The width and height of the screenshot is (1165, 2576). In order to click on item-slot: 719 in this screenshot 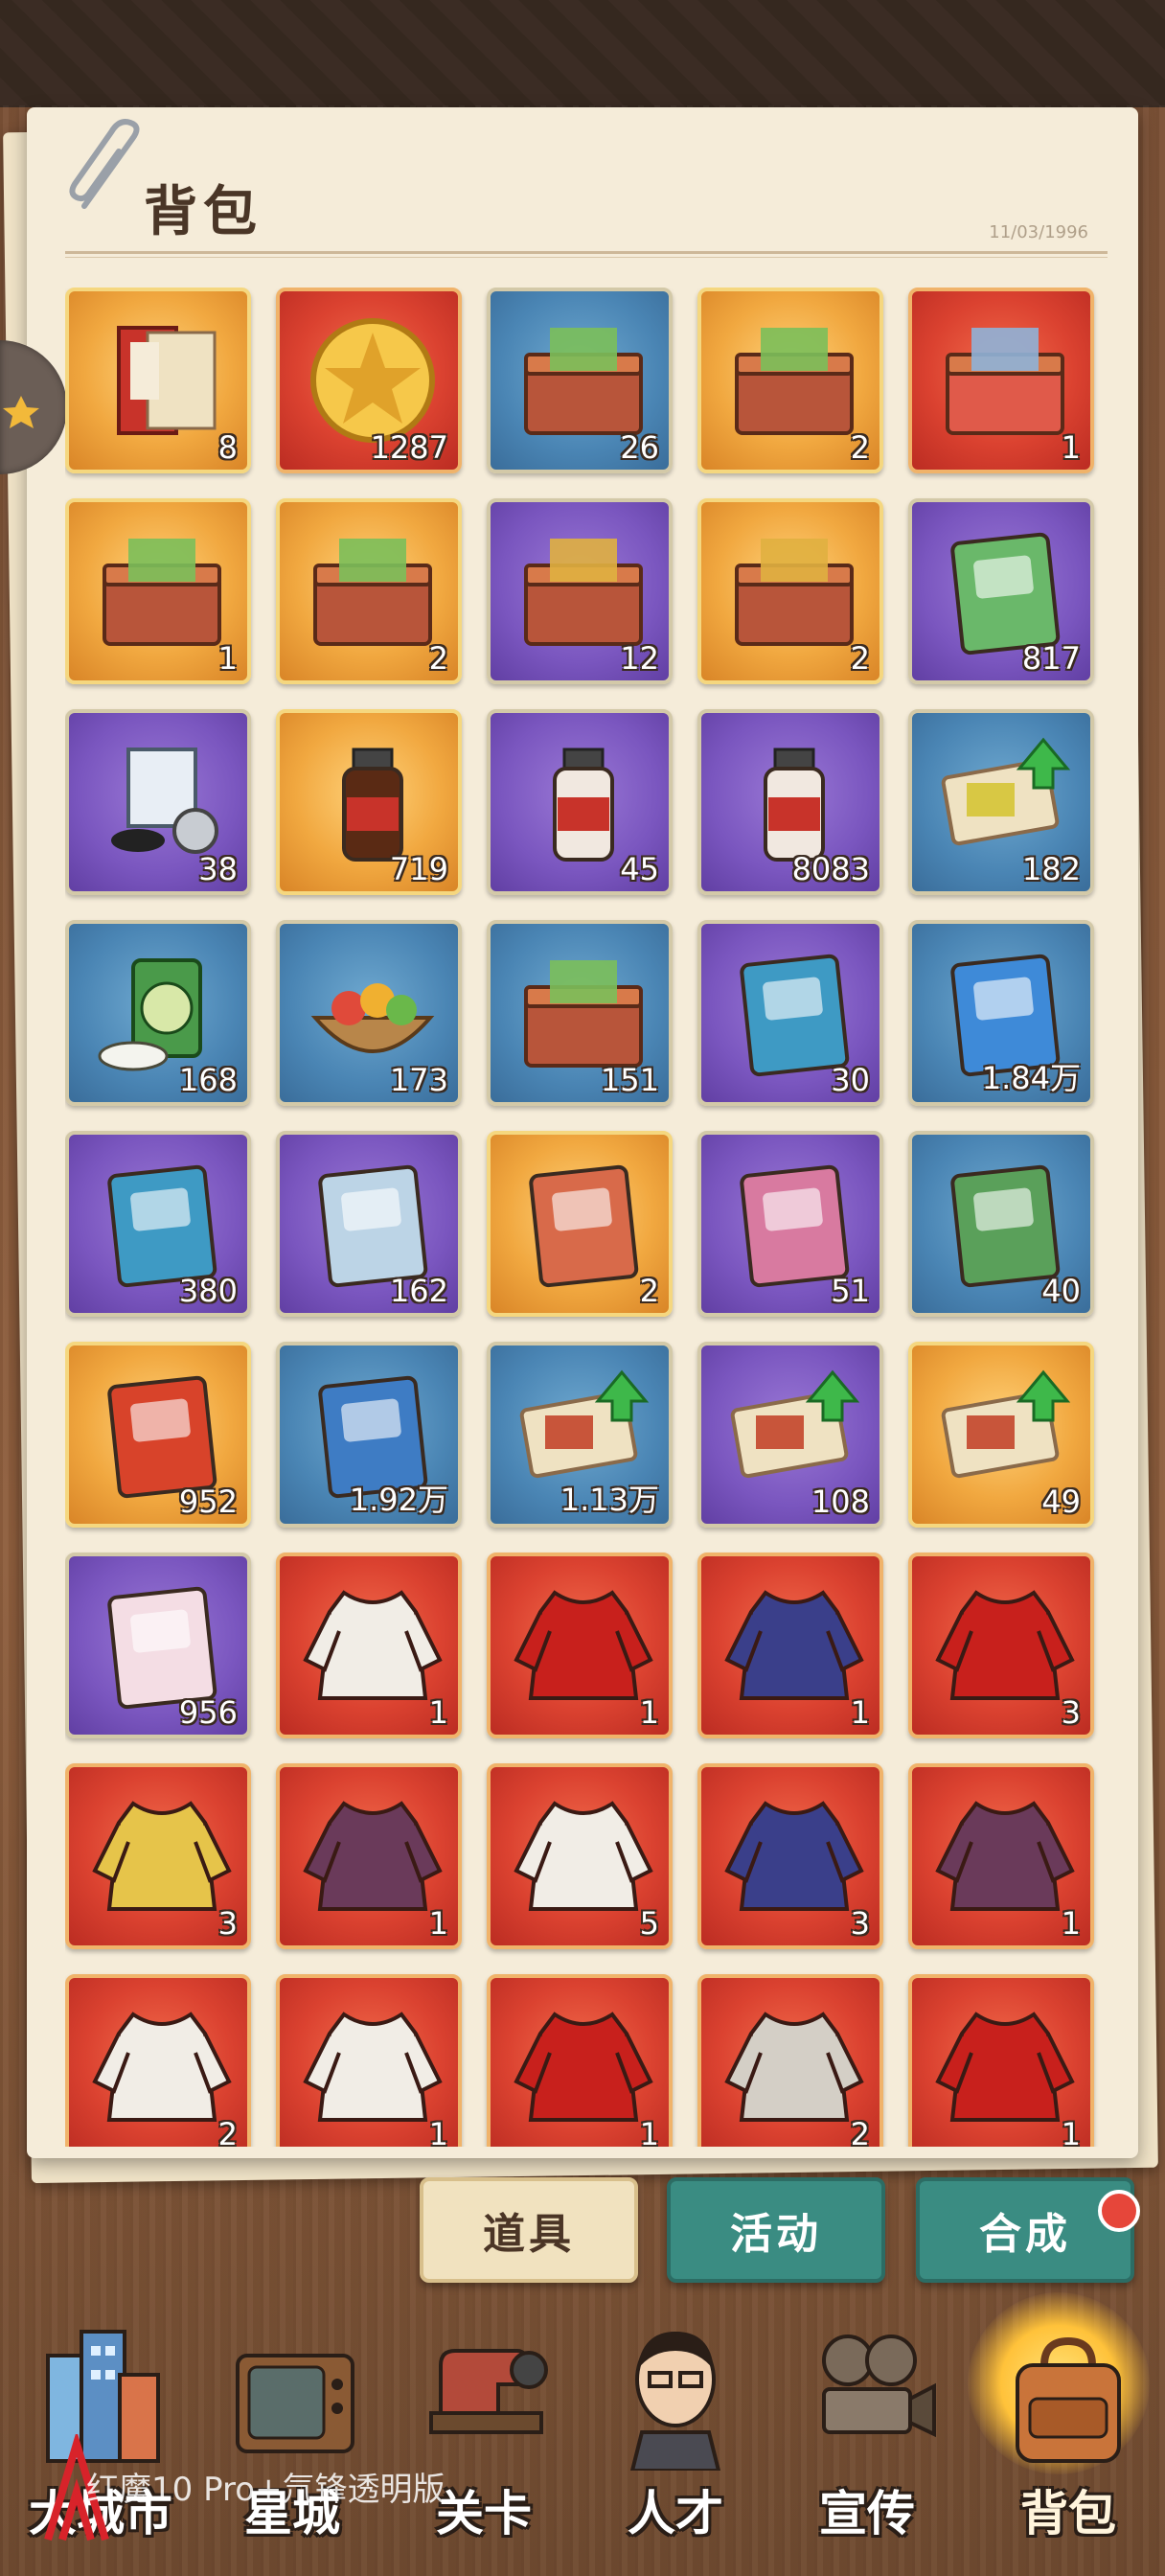, I will do `click(369, 802)`.